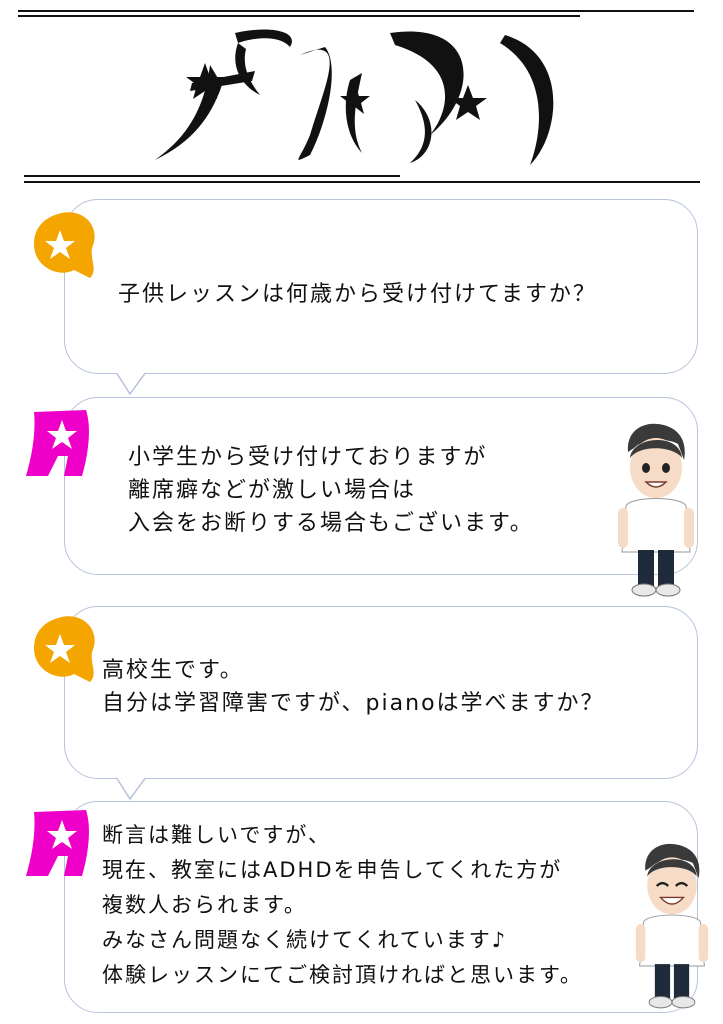 This screenshot has height=1024, width=723. I want to click on text-line: 離席癖などが激しい場合は, so click(272, 490).